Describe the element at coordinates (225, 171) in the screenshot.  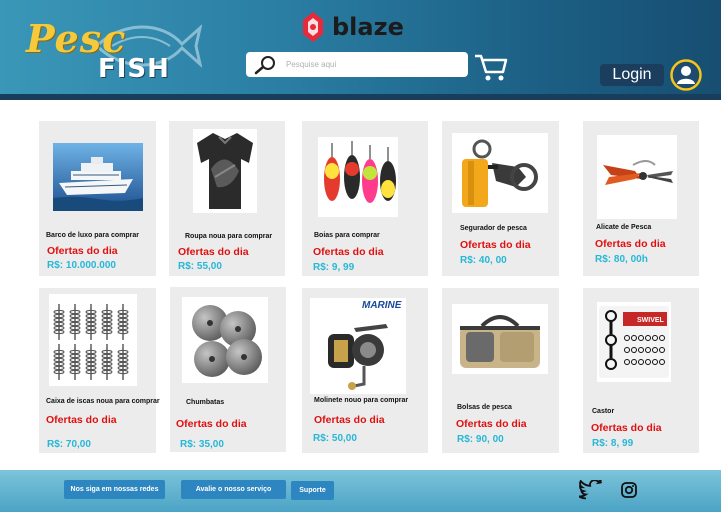
I see `fishing-shirt-image` at that location.